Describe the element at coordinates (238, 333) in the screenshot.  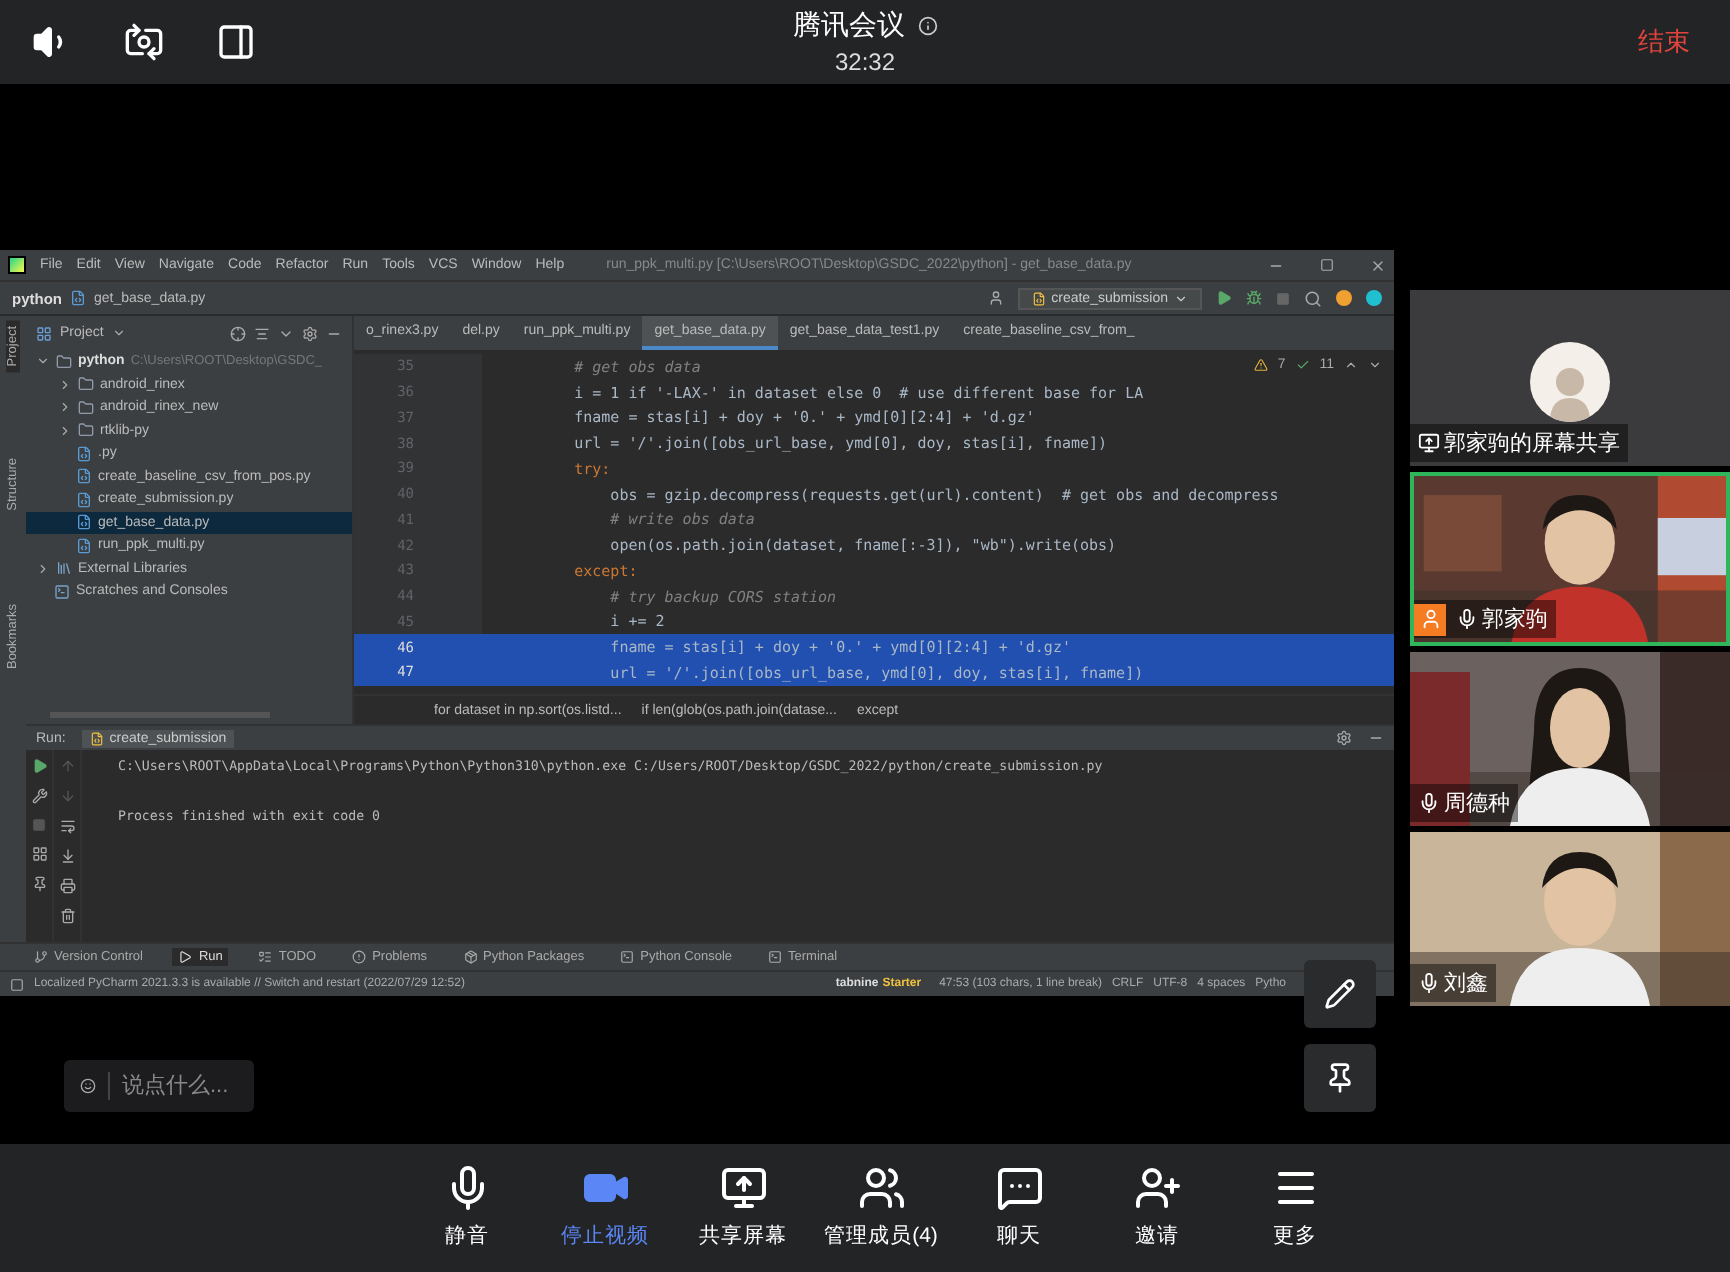
I see `locate-icon` at that location.